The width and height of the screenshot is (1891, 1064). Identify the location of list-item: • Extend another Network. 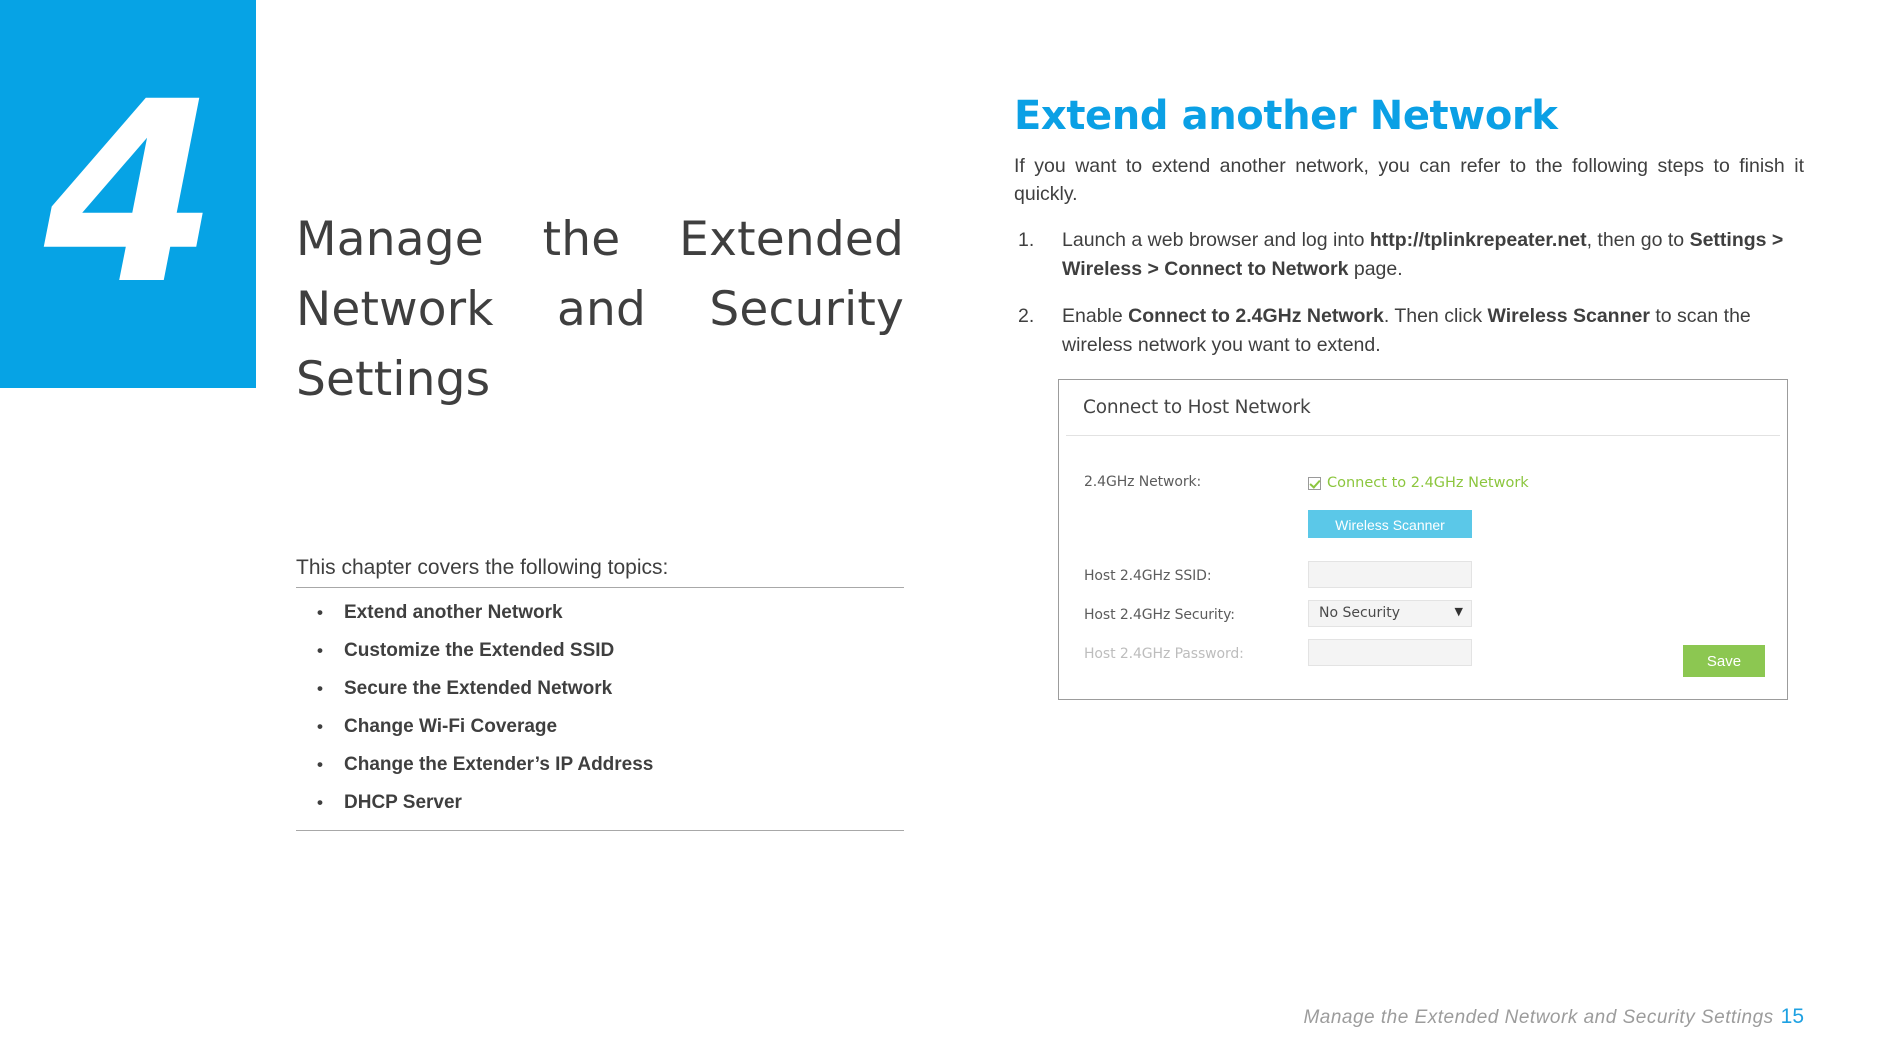
(600, 613).